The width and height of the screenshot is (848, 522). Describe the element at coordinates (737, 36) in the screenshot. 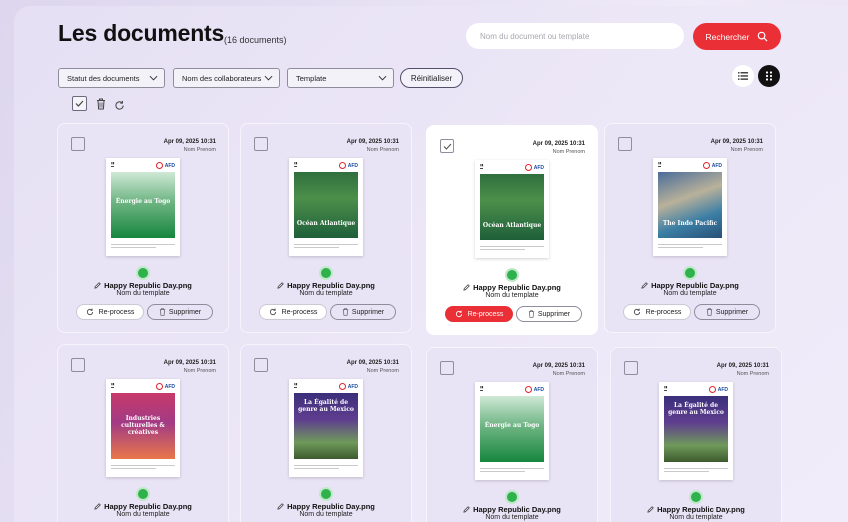

I see `search-button: Rechercher` at that location.